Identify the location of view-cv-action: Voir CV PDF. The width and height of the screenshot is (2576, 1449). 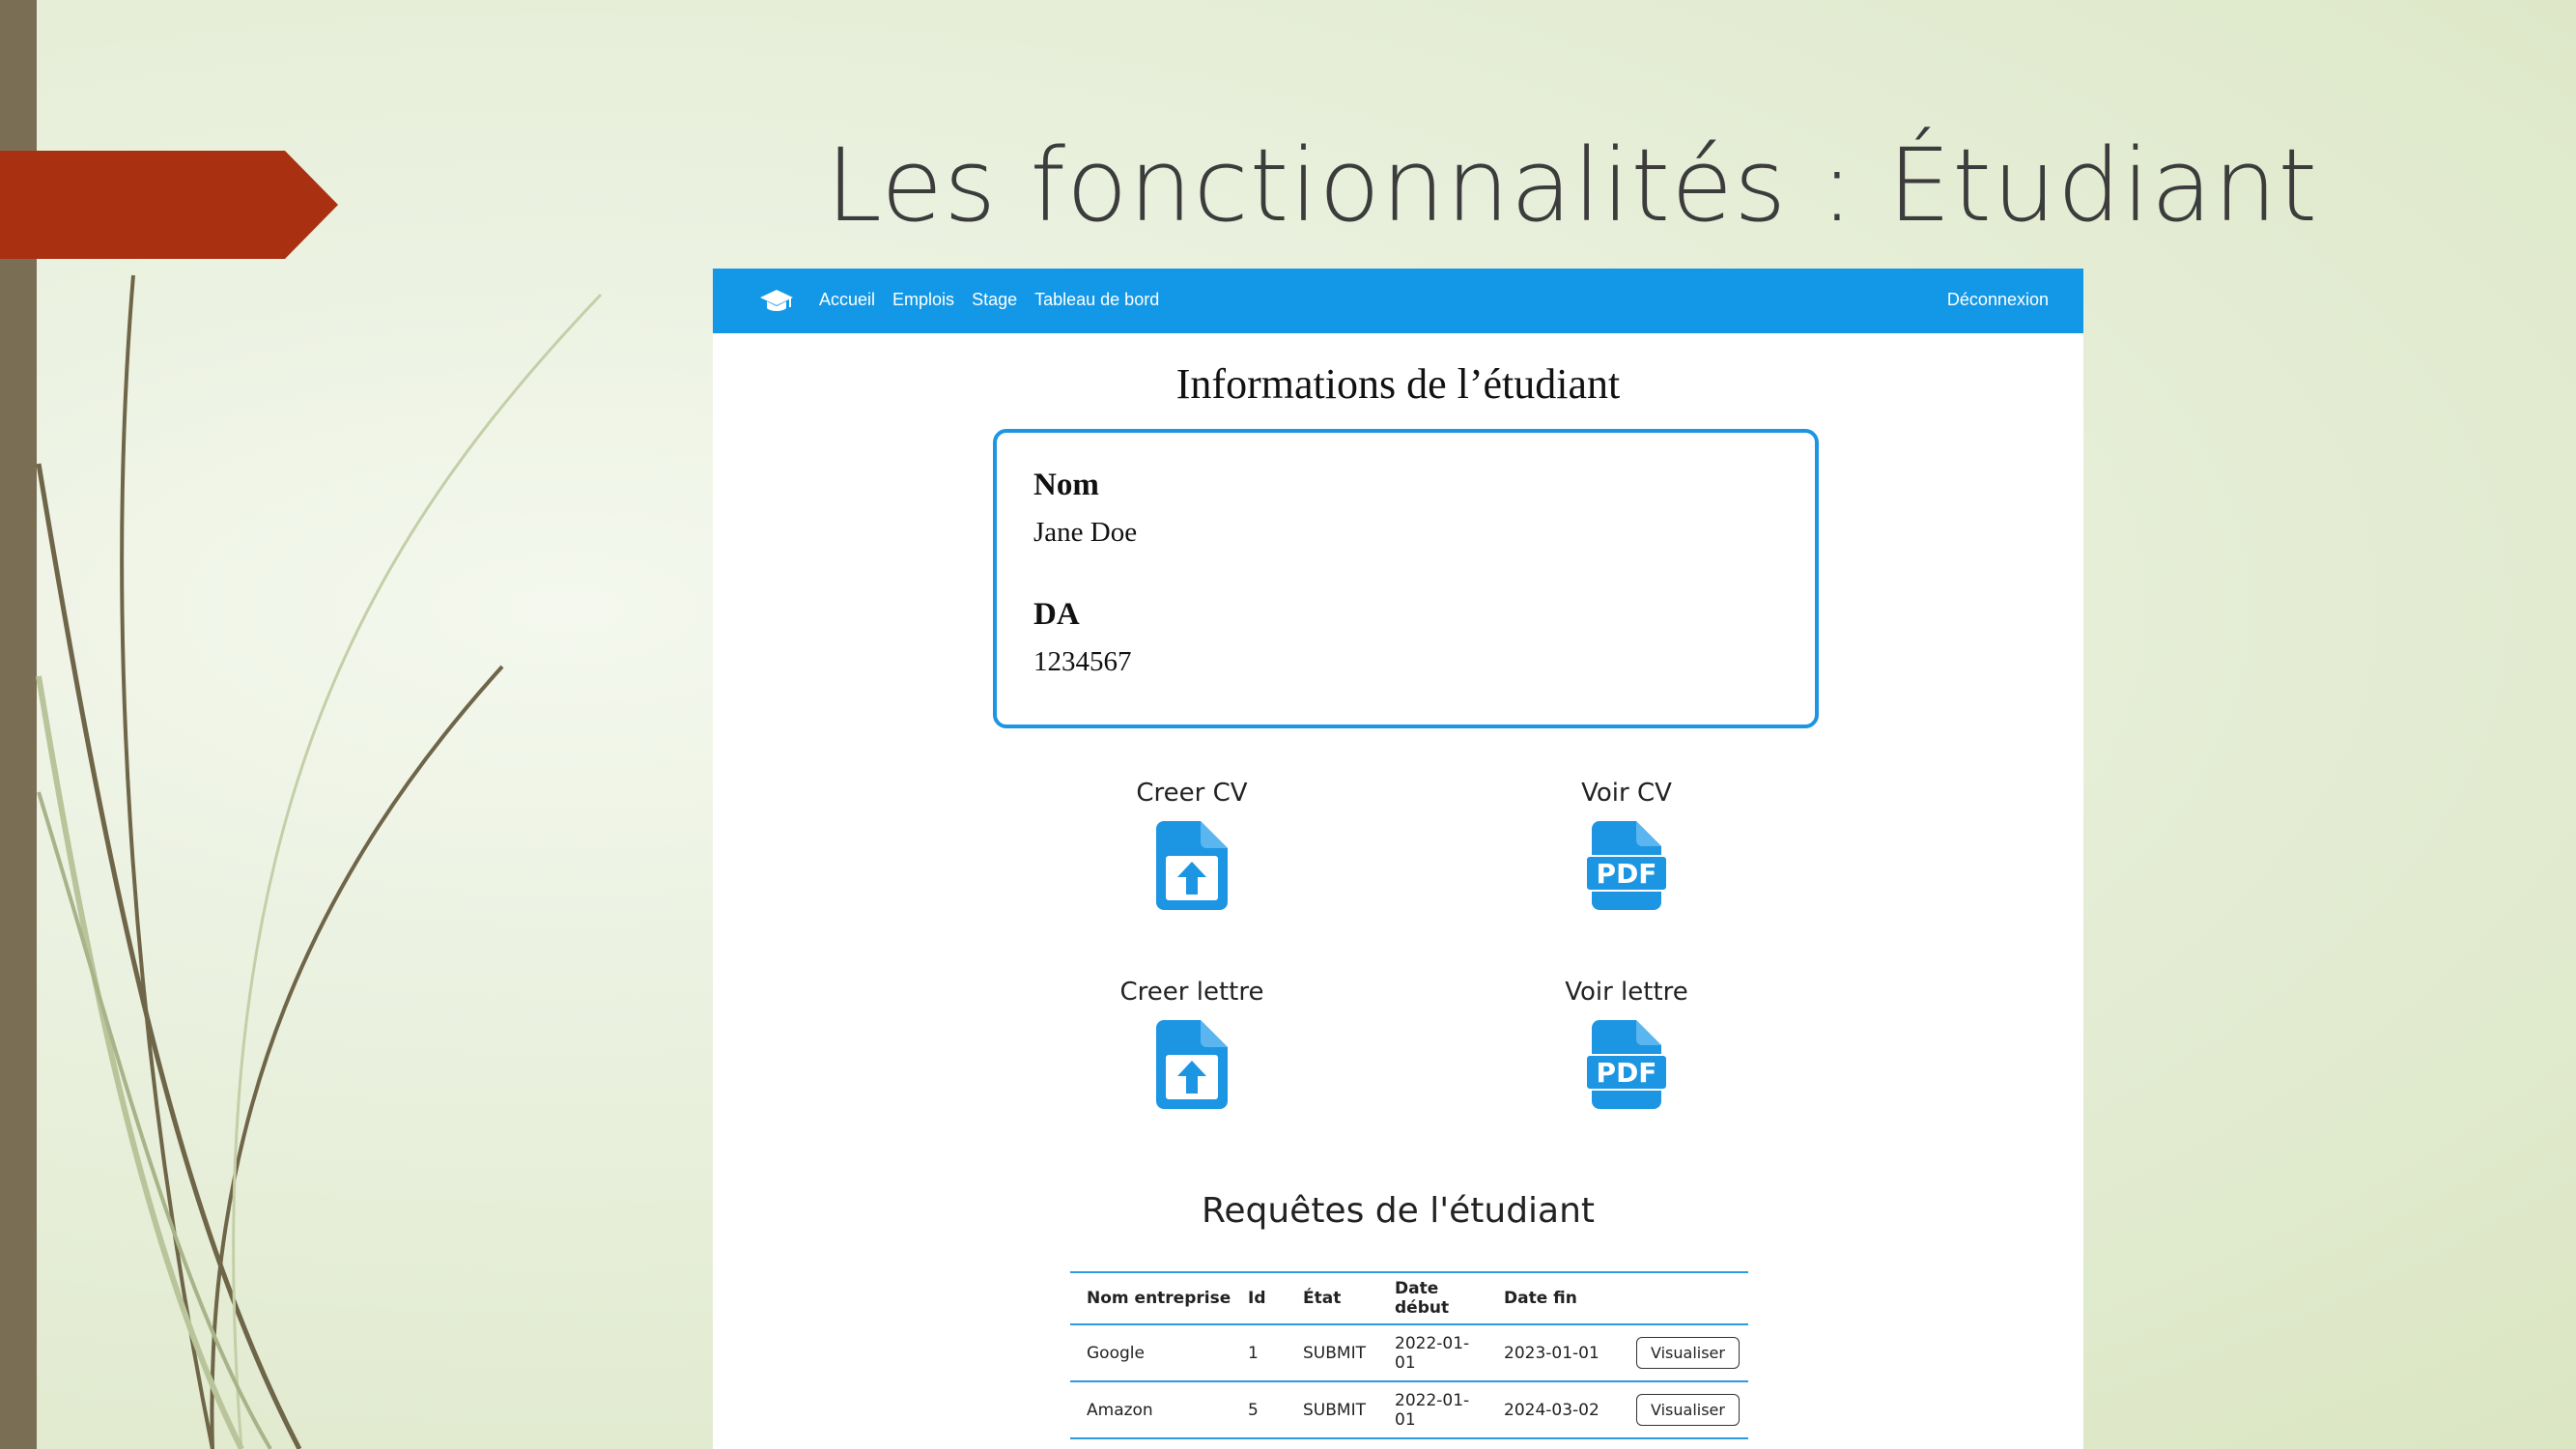
(1626, 844).